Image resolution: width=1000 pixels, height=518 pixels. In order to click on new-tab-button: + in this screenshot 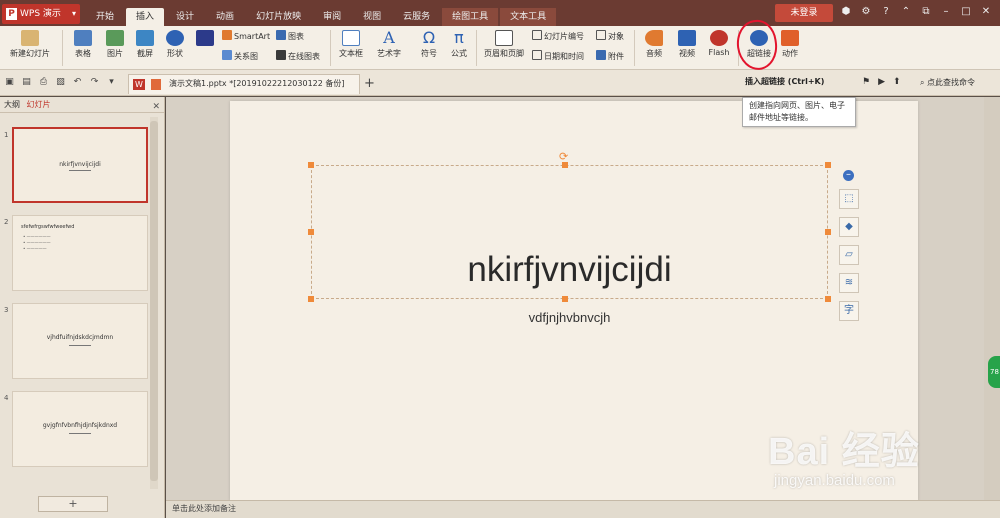, I will do `click(369, 83)`.